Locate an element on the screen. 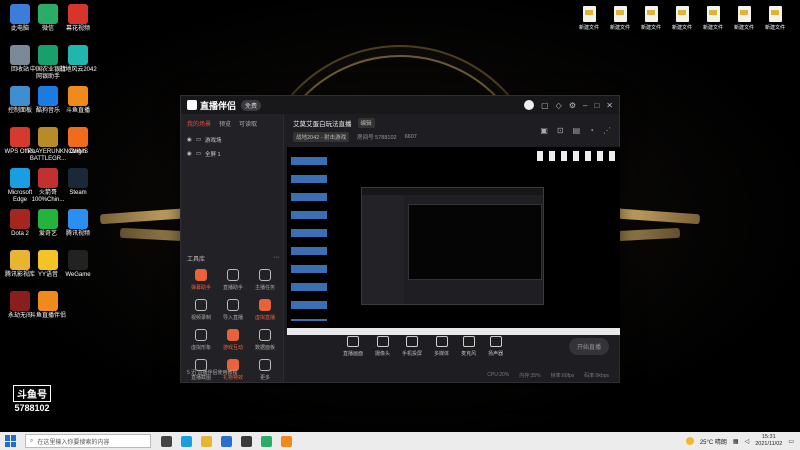 This screenshot has width=800, height=450. clock: 15:31 2021/11/02 is located at coordinates (768, 441).